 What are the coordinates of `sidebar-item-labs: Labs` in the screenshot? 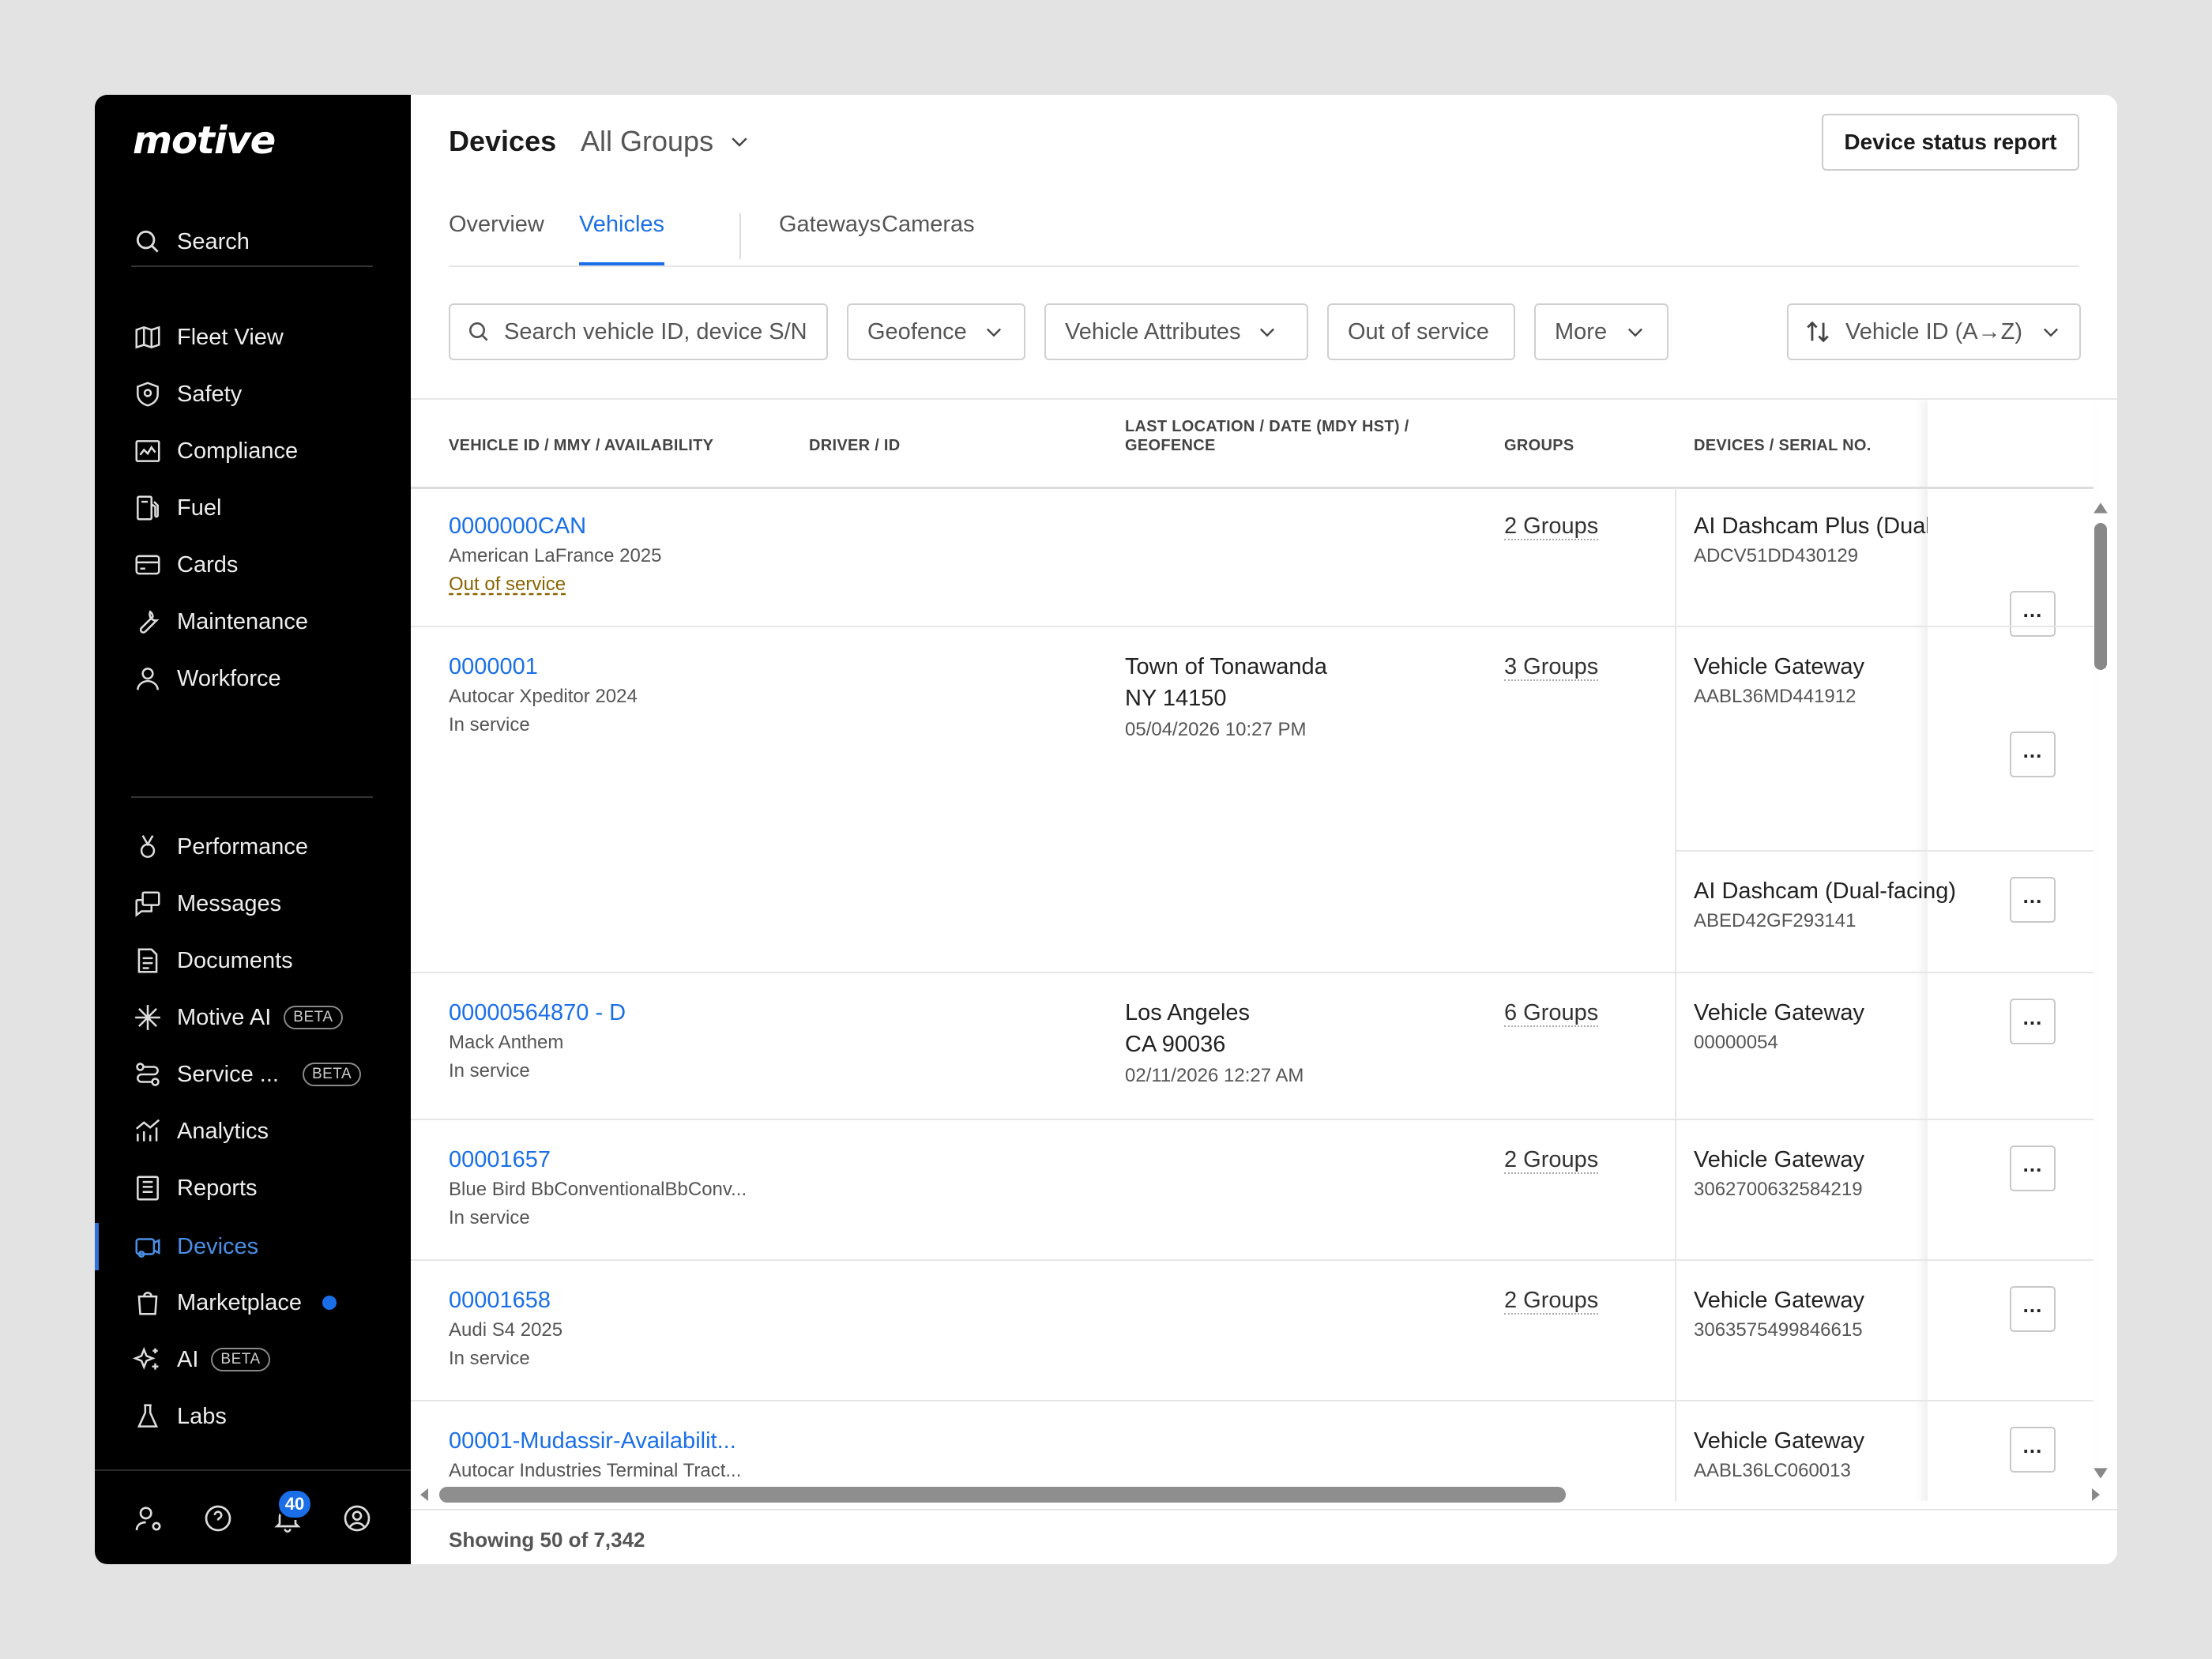 It's located at (267, 1417).